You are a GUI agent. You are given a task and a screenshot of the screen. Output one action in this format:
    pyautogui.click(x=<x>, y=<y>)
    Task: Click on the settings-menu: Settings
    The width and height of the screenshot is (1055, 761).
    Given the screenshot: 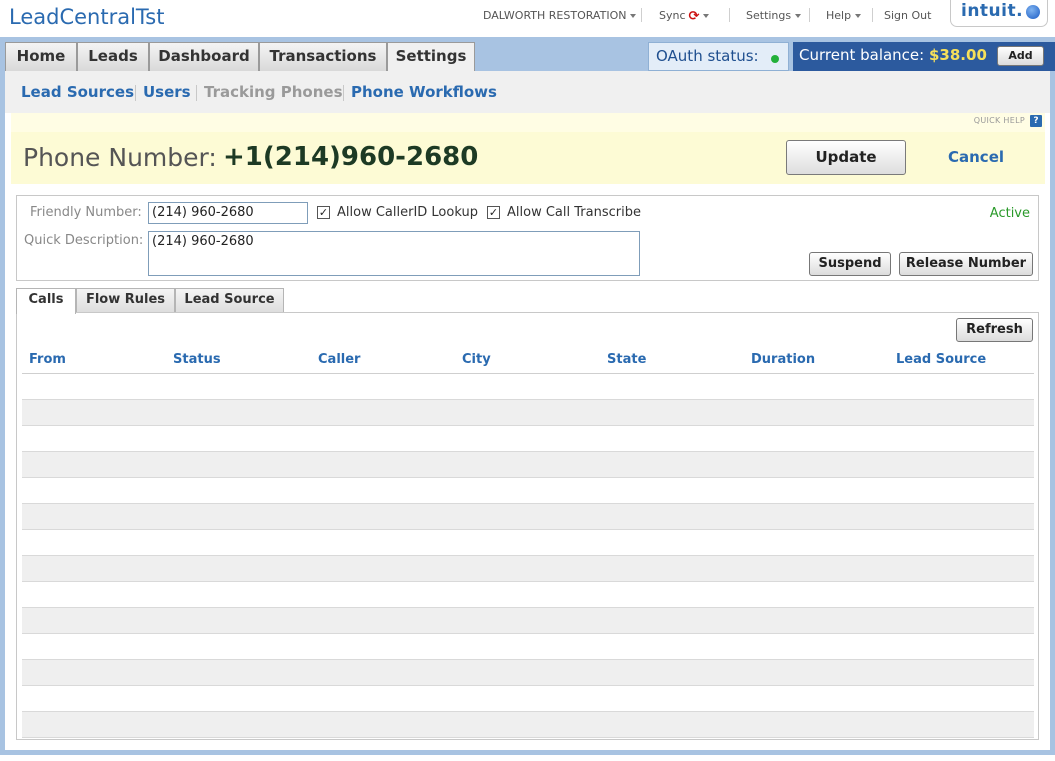 What is the action you would take?
    pyautogui.click(x=774, y=15)
    